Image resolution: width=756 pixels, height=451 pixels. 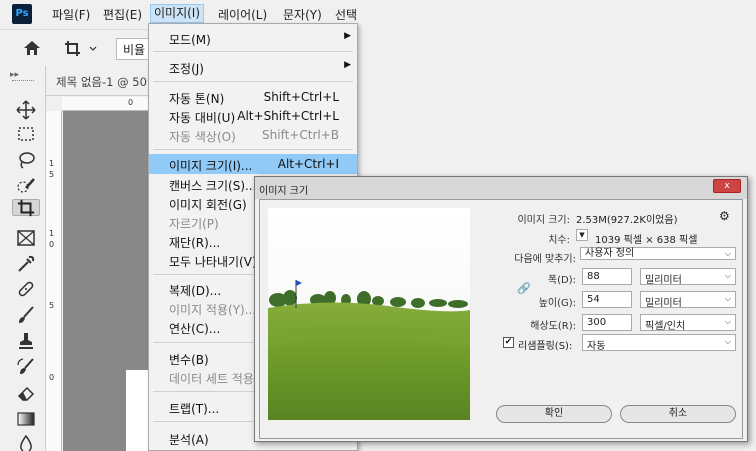 What do you see at coordinates (26, 110) in the screenshot?
I see `move-tool-icon` at bounding box center [26, 110].